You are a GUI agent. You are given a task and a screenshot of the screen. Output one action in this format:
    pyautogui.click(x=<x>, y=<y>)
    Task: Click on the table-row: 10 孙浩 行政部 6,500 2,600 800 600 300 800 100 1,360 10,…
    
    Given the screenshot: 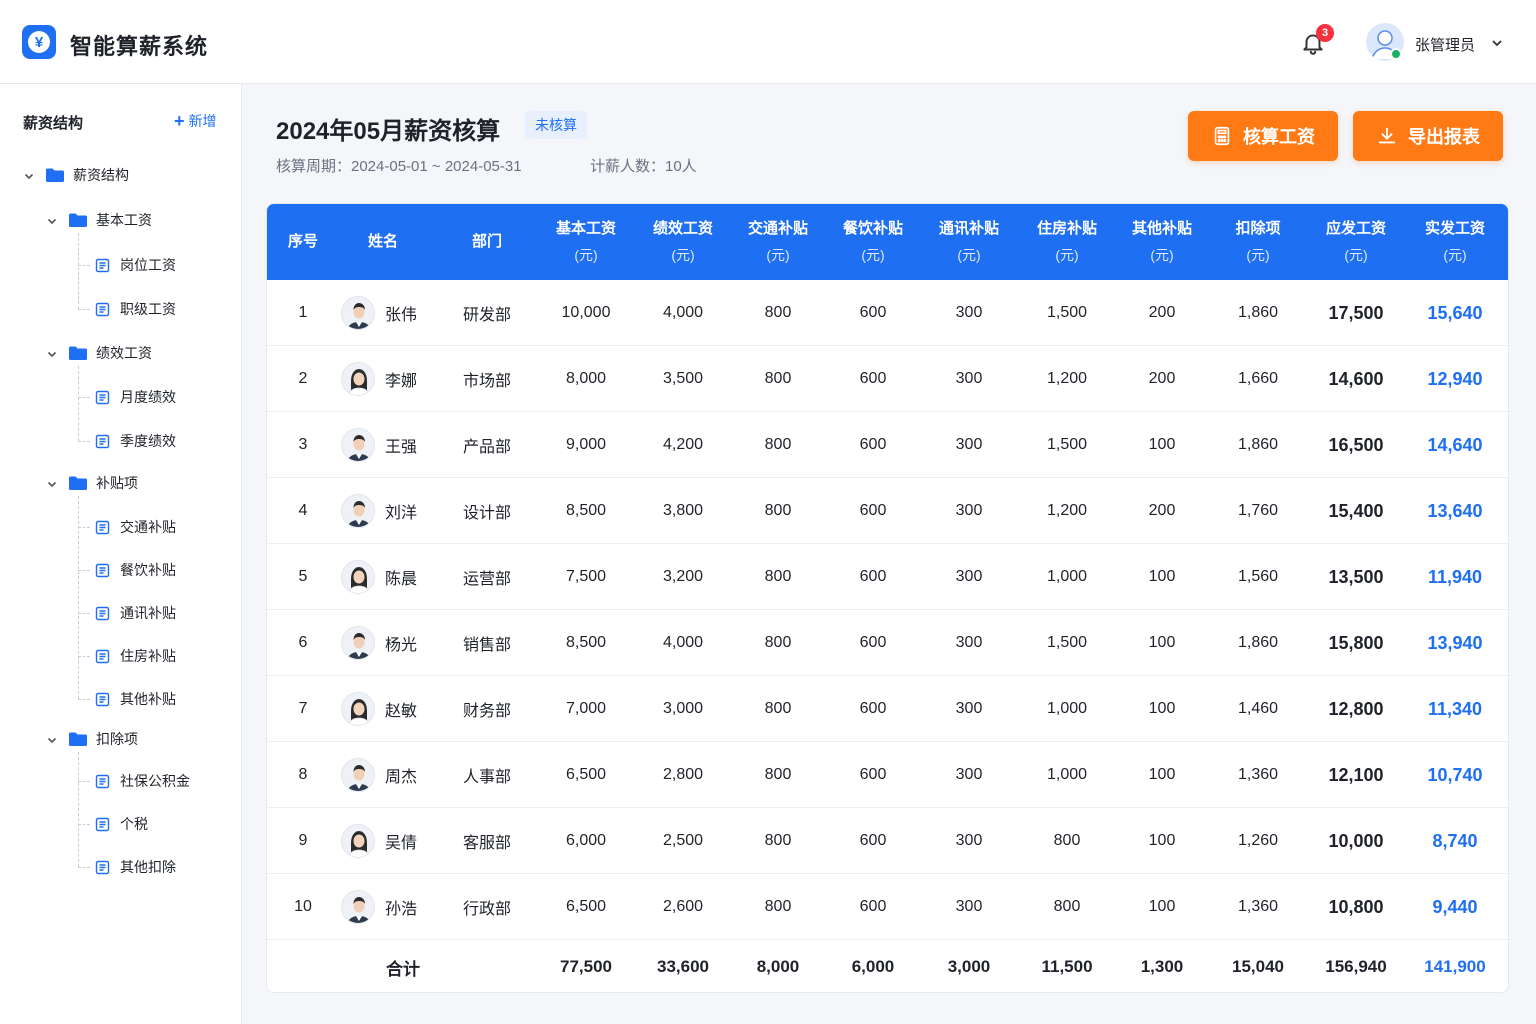 What is the action you would take?
    pyautogui.click(x=887, y=907)
    